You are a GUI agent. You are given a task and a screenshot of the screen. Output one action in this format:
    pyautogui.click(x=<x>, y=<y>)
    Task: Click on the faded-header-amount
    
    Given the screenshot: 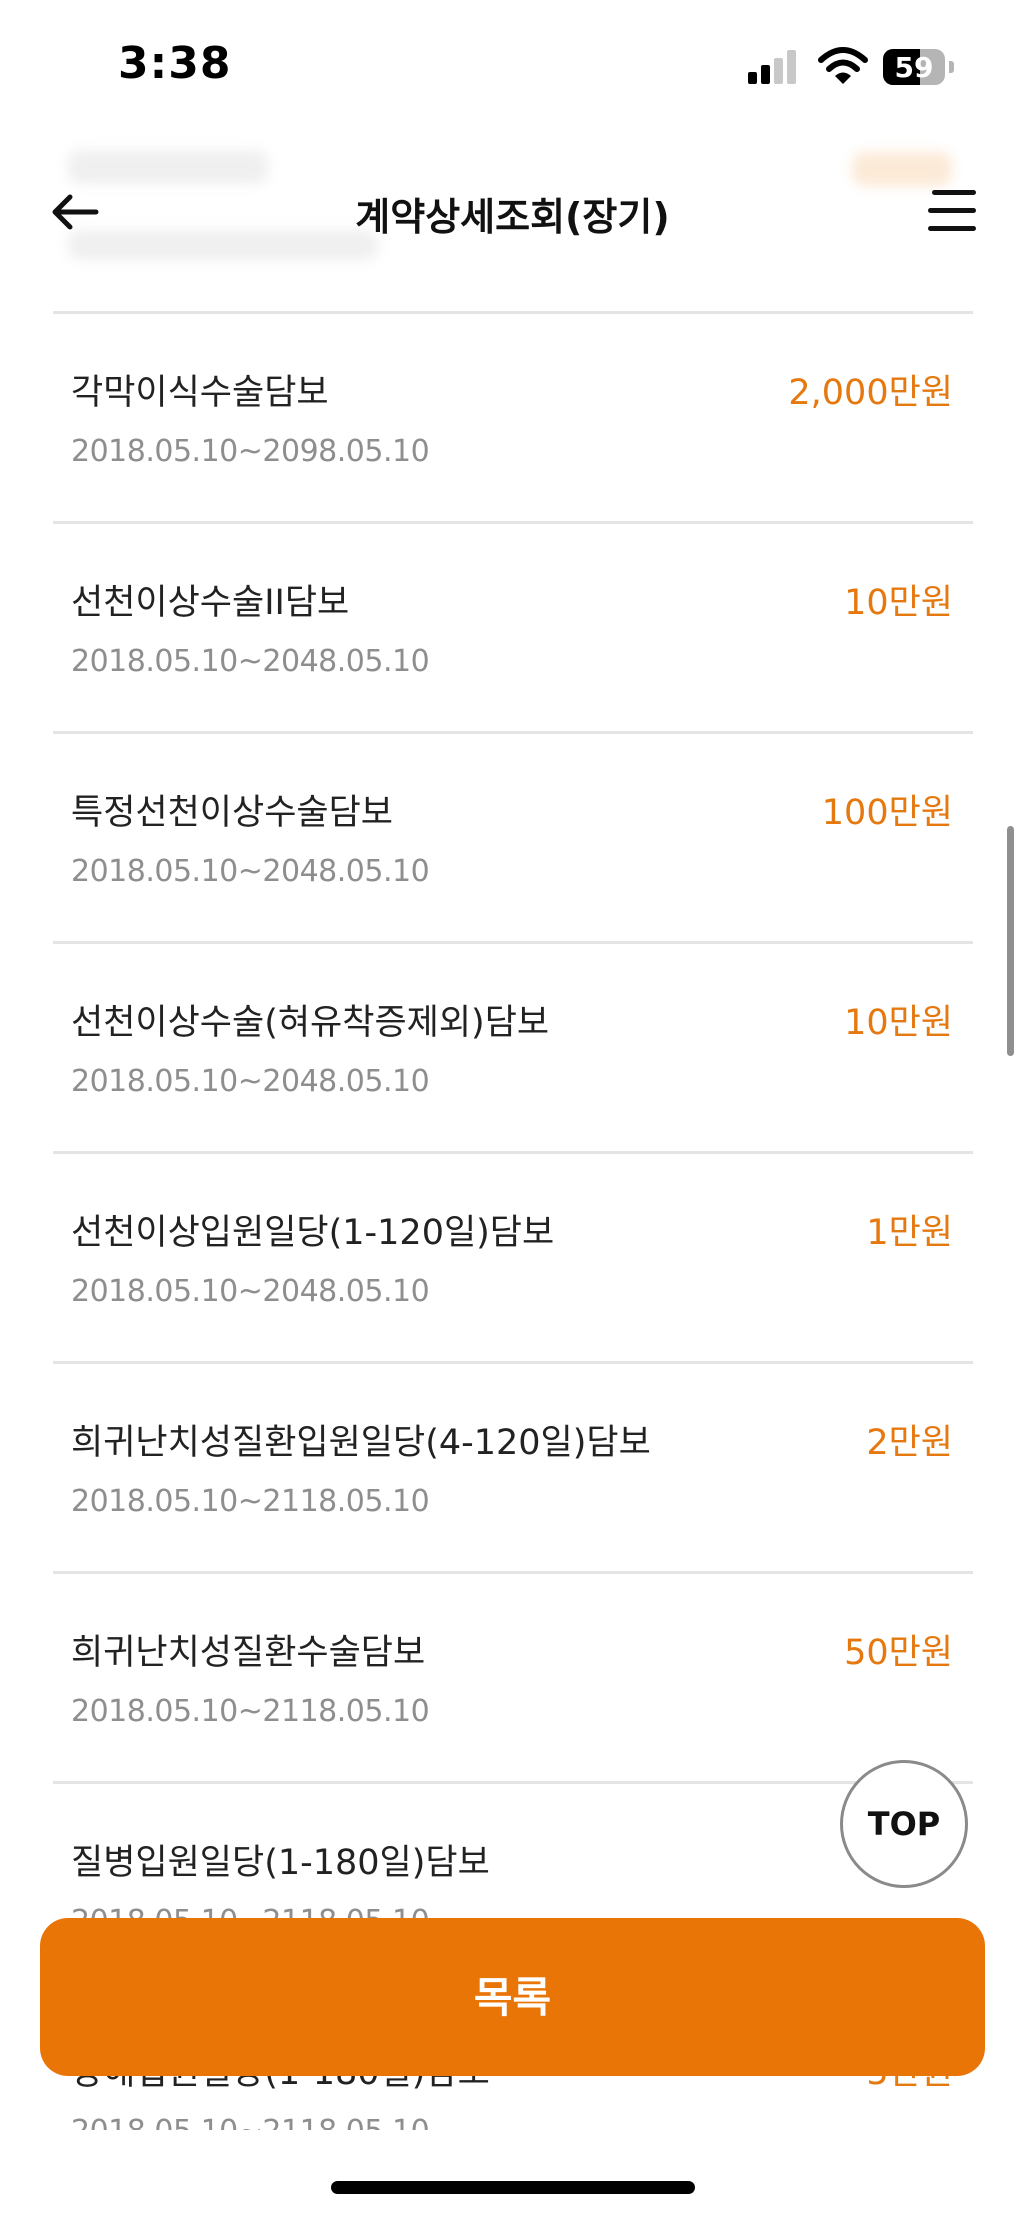 What is the action you would take?
    pyautogui.click(x=902, y=169)
    